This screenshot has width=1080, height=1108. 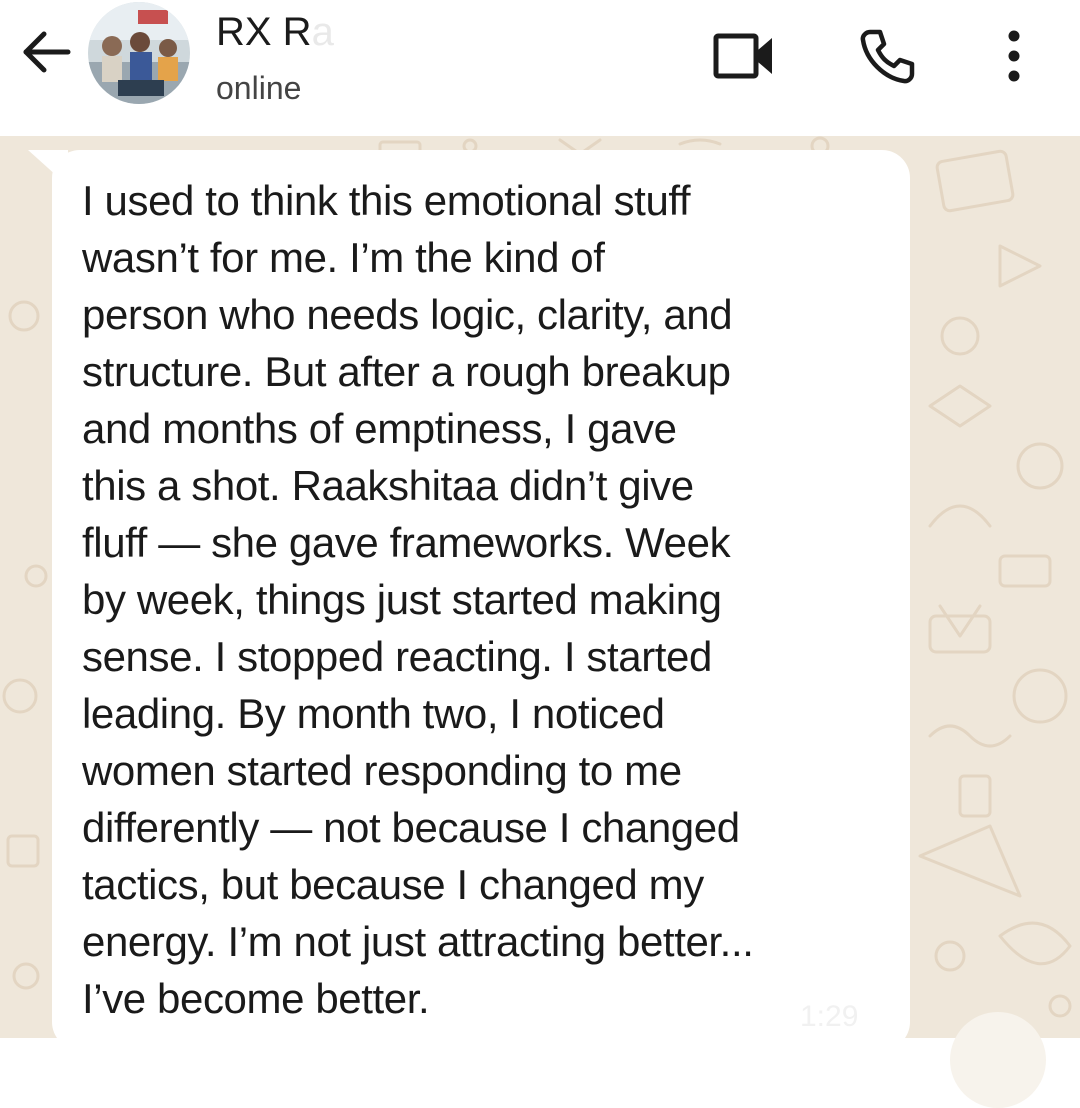 What do you see at coordinates (256, 998) in the screenshot?
I see `message-line: I’ve become better.` at bounding box center [256, 998].